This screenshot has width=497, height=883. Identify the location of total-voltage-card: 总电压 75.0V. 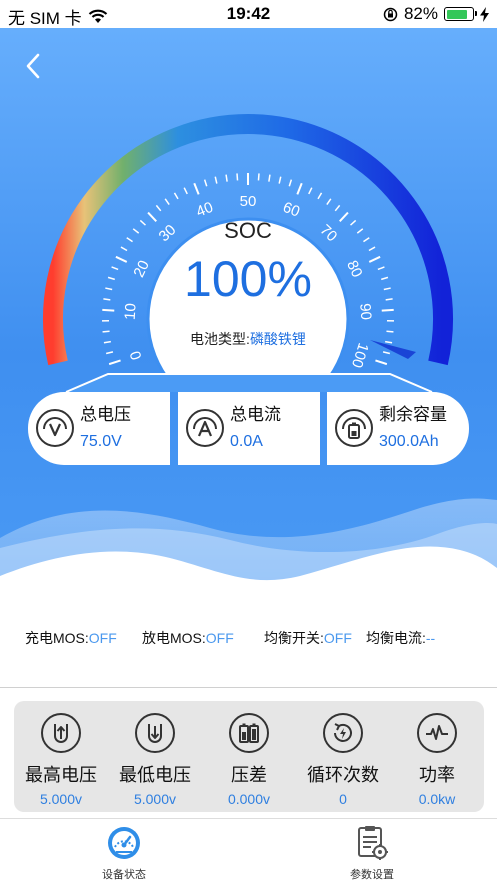
(99, 428).